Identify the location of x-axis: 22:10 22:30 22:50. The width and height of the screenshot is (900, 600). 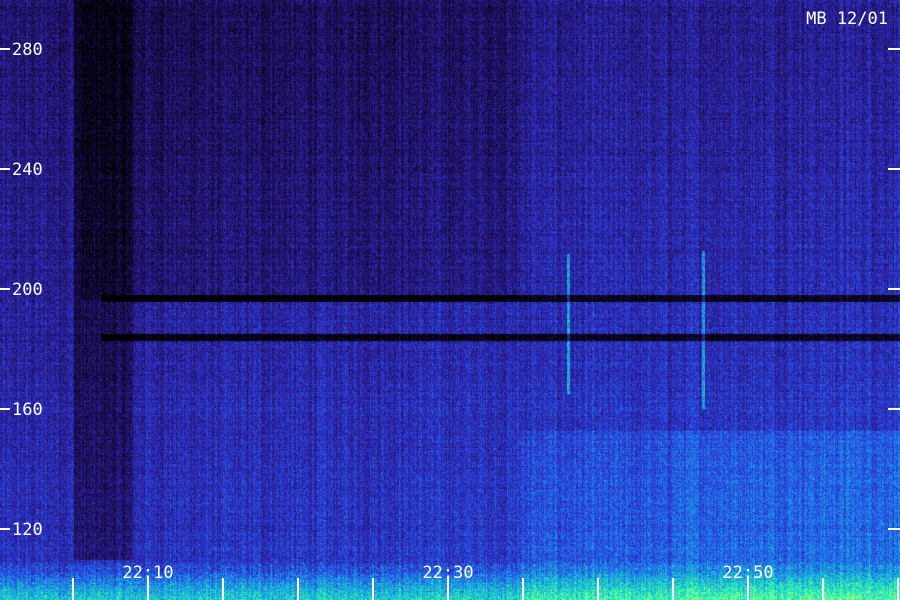
(485, 581).